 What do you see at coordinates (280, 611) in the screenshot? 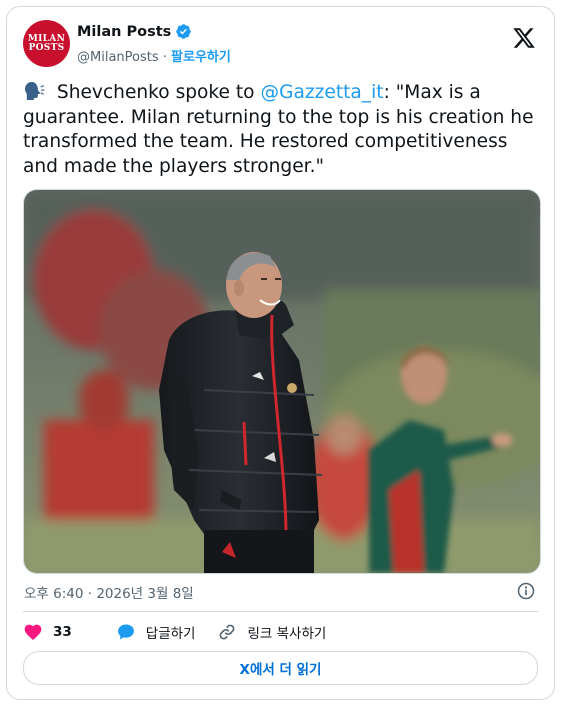
I see `divider` at bounding box center [280, 611].